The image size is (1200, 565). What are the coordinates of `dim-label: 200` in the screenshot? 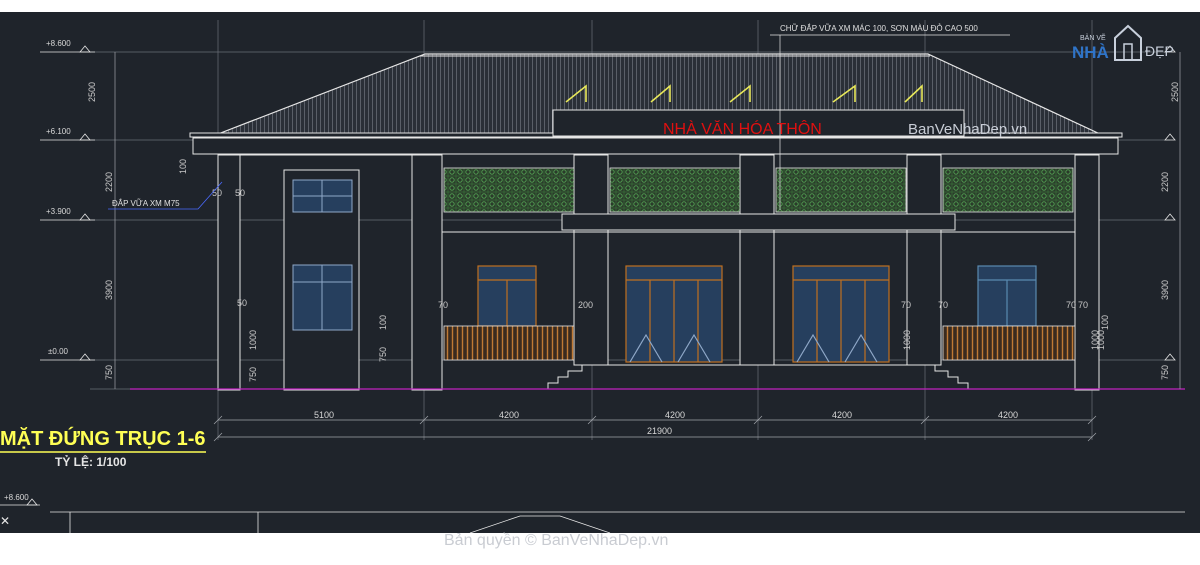 It's located at (585, 305).